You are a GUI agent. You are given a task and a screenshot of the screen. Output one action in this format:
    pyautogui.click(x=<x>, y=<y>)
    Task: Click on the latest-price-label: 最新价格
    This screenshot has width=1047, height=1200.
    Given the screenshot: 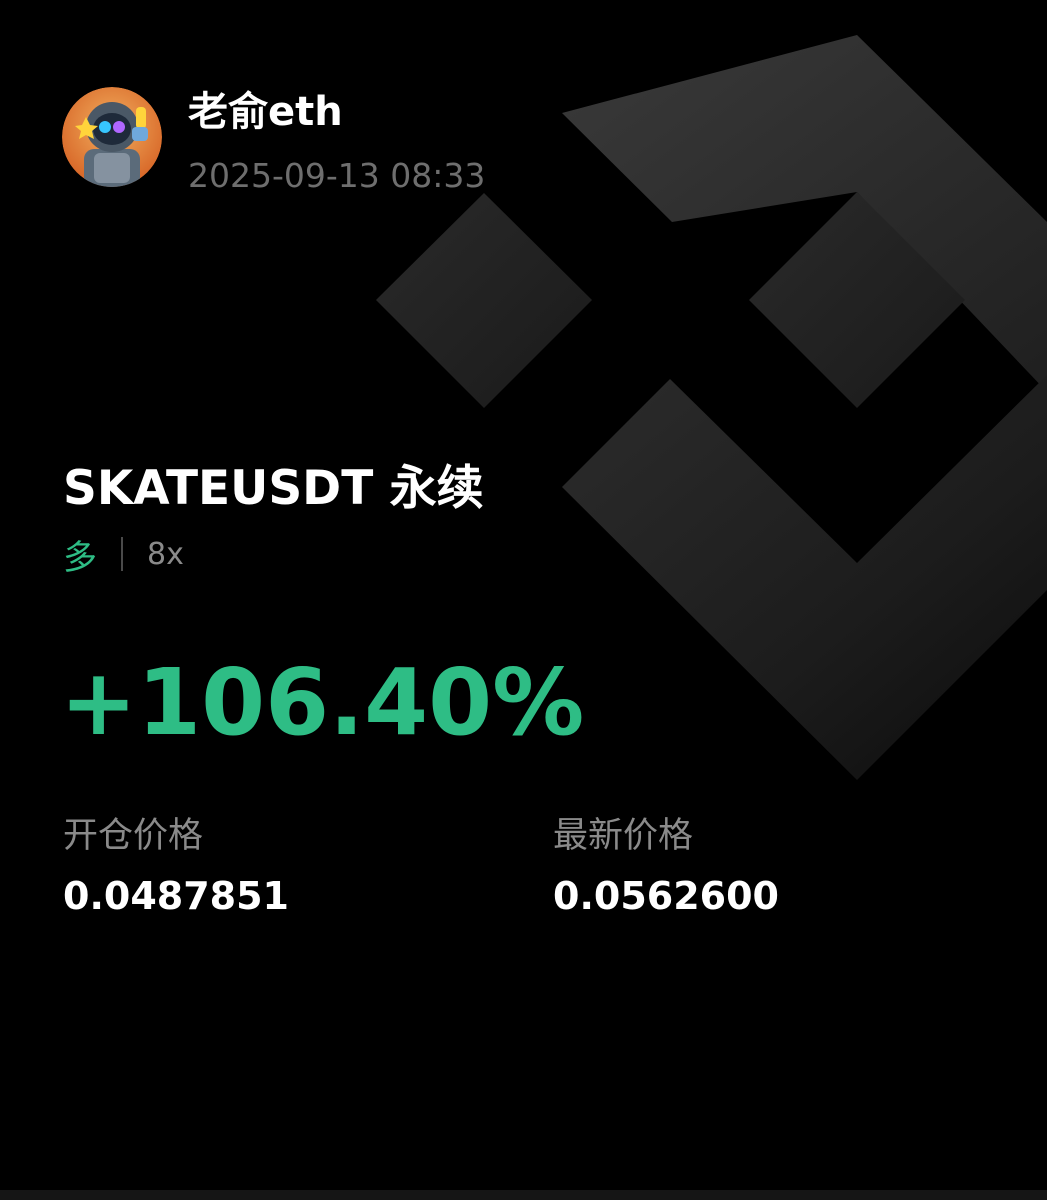 What is the action you would take?
    pyautogui.click(x=623, y=836)
    